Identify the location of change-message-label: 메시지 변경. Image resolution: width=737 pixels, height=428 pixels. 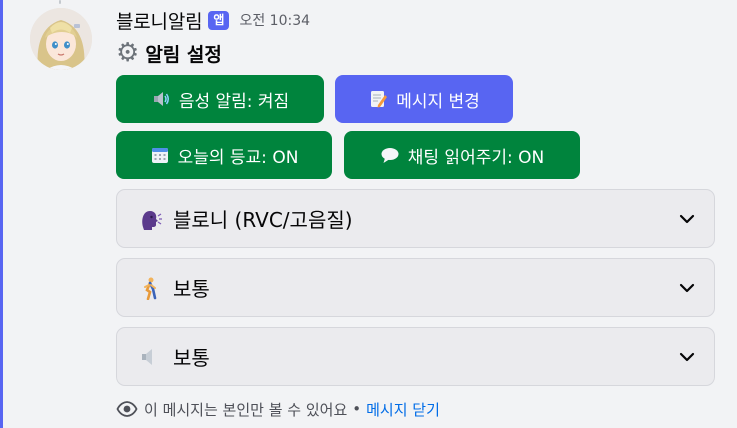
(438, 101).